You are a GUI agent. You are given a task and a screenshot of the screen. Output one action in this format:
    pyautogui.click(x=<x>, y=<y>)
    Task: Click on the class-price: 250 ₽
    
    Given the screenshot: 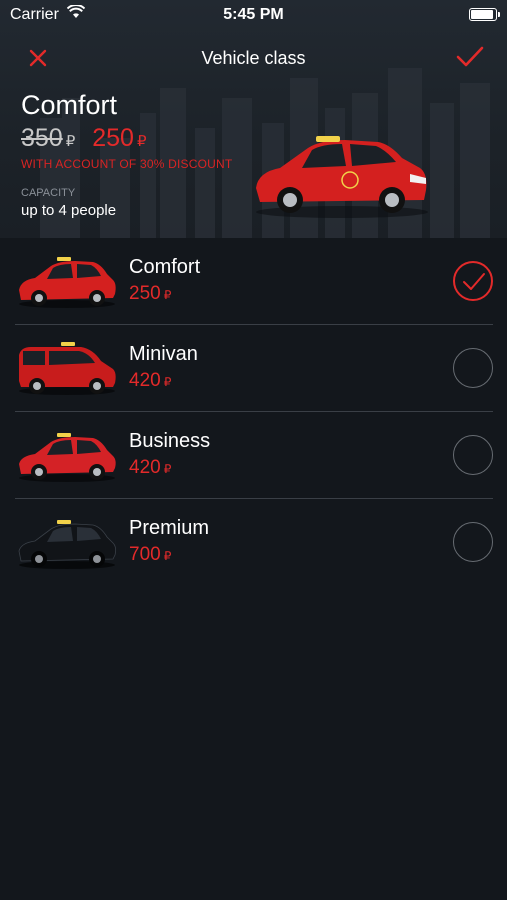 What is the action you would take?
    pyautogui.click(x=150, y=294)
    